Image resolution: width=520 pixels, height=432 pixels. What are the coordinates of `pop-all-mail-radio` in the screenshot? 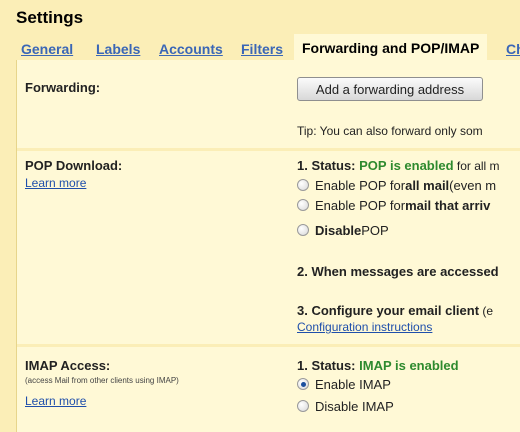 It's located at (303, 185).